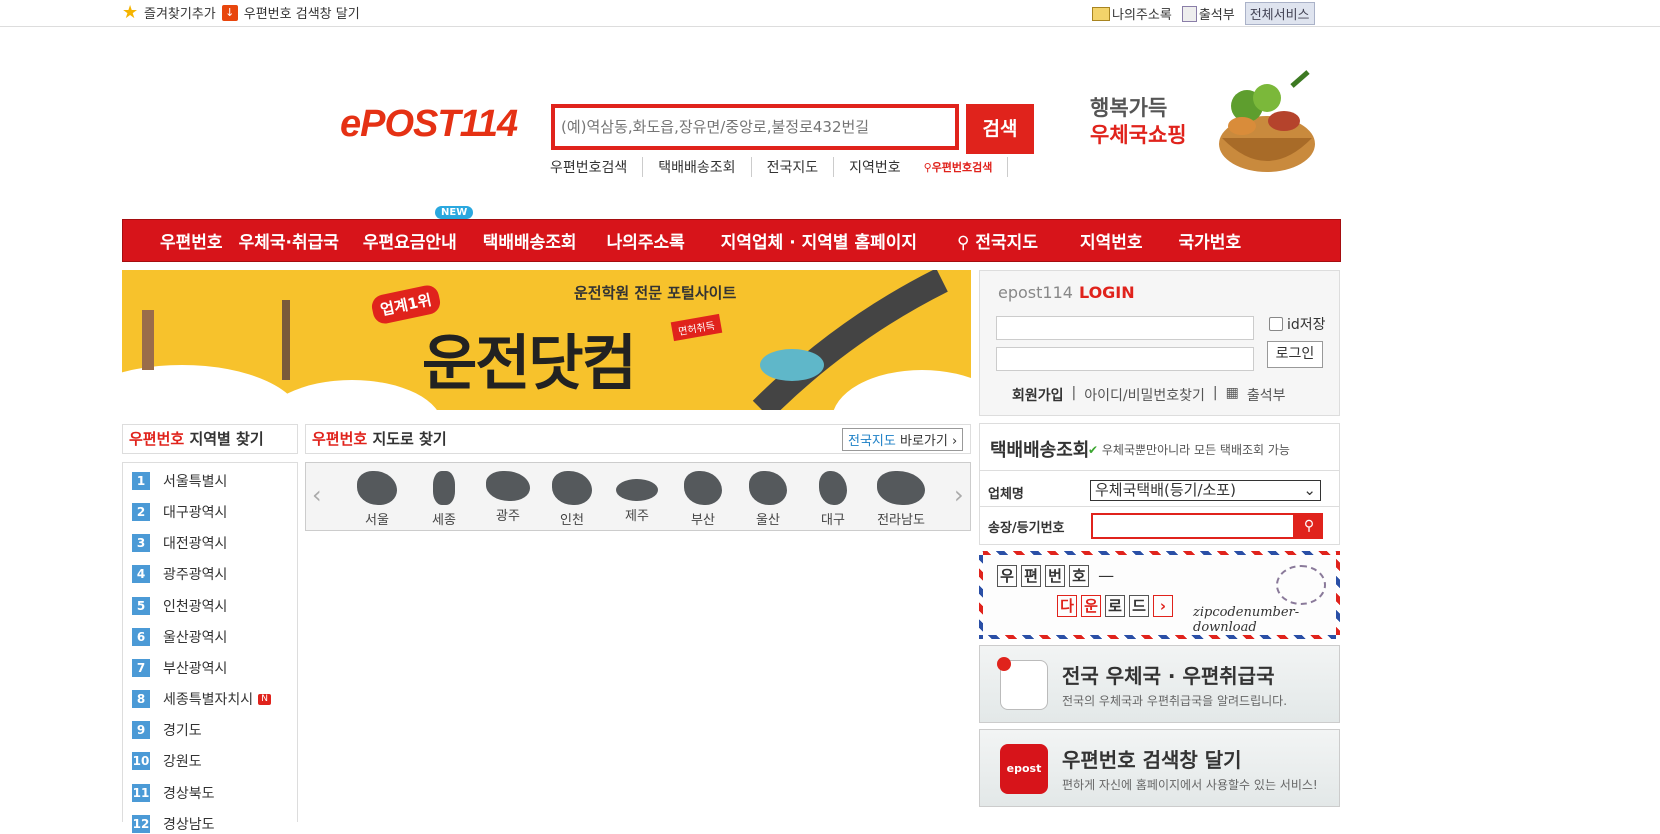 Image resolution: width=1660 pixels, height=834 pixels. I want to click on tracking-sub: ✔ 우체국뿐만아니라 모든 택배조회 가능, so click(1189, 449).